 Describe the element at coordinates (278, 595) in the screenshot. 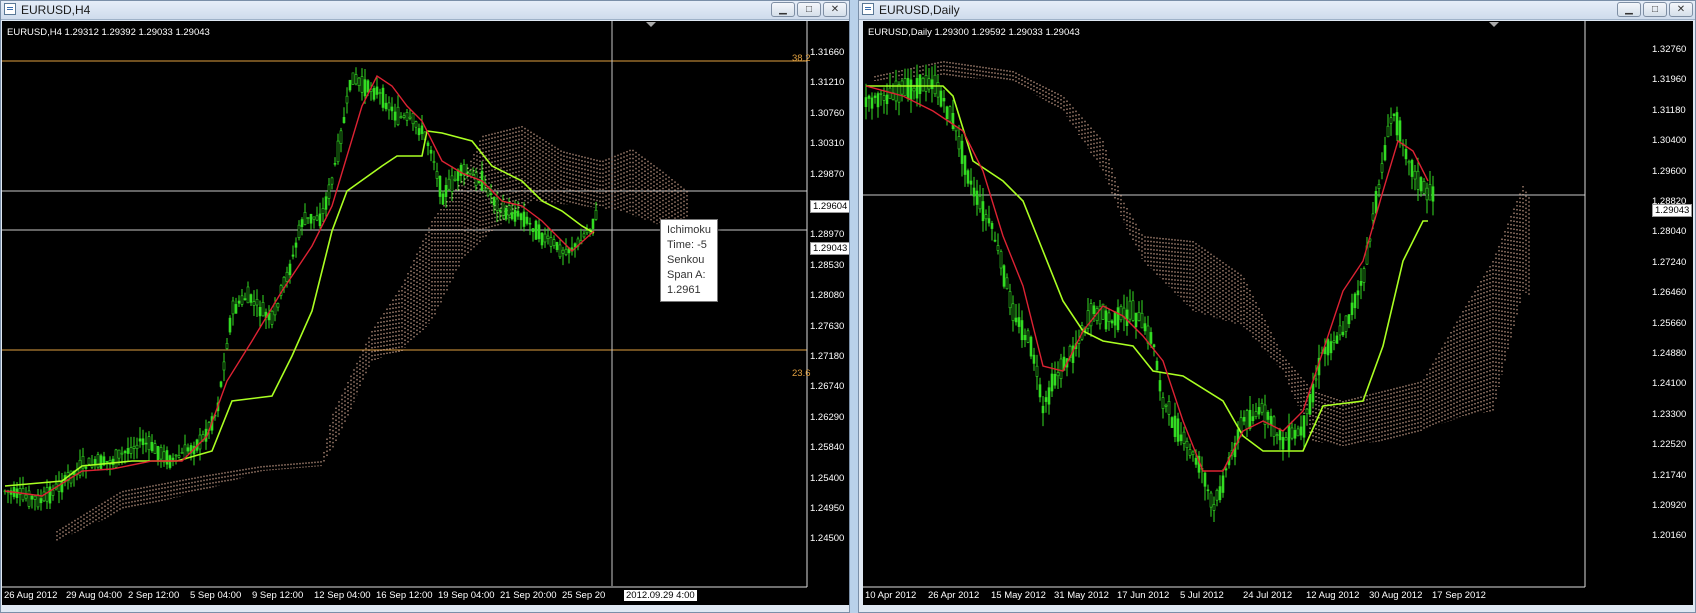

I see `date-tick-label: 9 Sep 12:00` at that location.